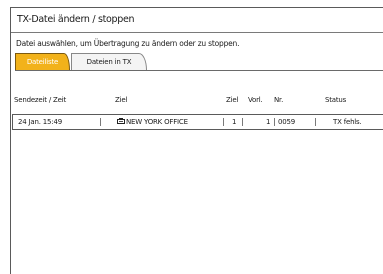 This screenshot has height=274, width=383. I want to click on tab-file-list: Dateiliste, so click(42, 61).